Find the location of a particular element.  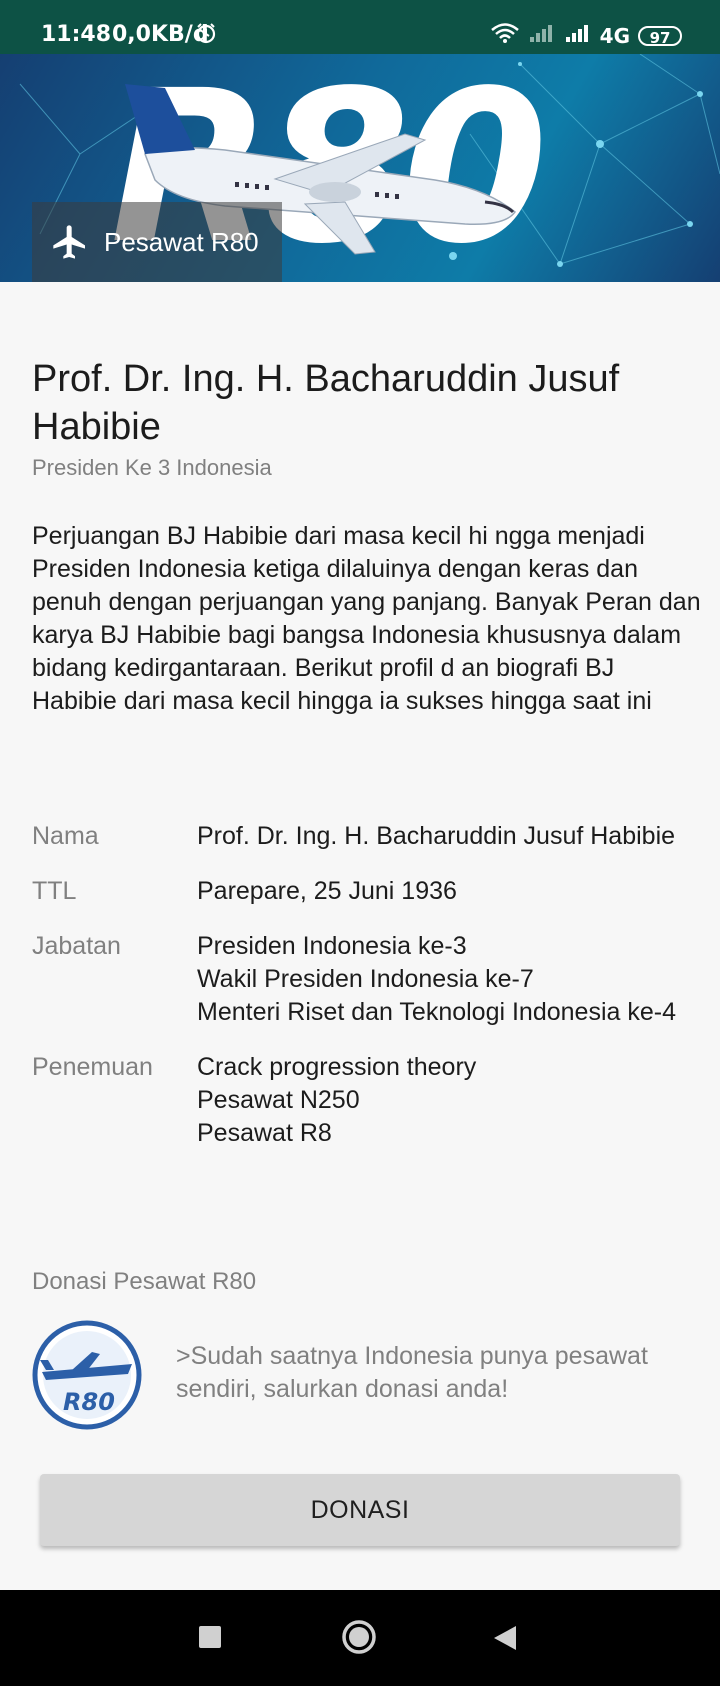

signal-strong-icon is located at coordinates (578, 36).